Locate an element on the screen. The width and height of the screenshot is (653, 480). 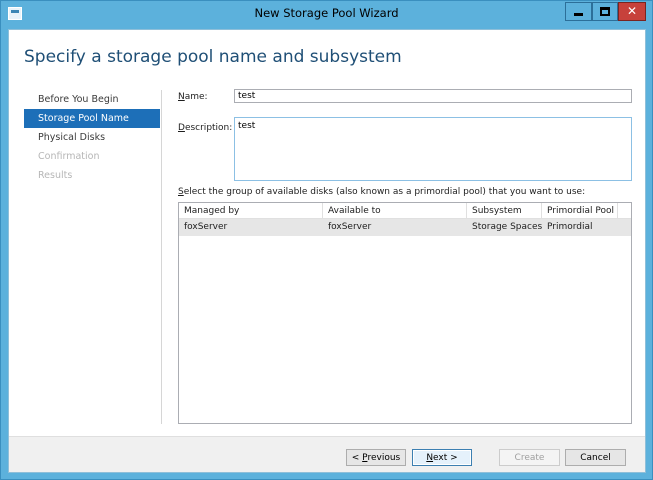
name-input: test is located at coordinates (433, 96).